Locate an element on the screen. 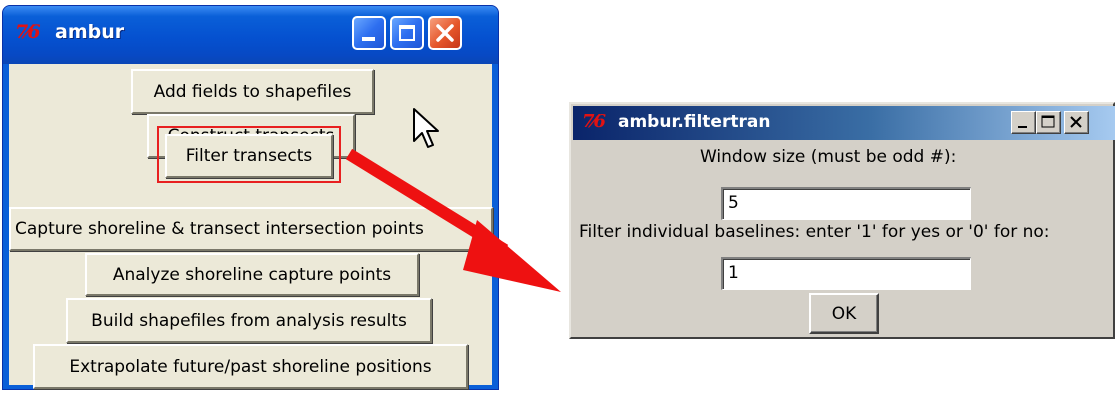 The height and width of the screenshot is (393, 1115). close-button is located at coordinates (445, 33).